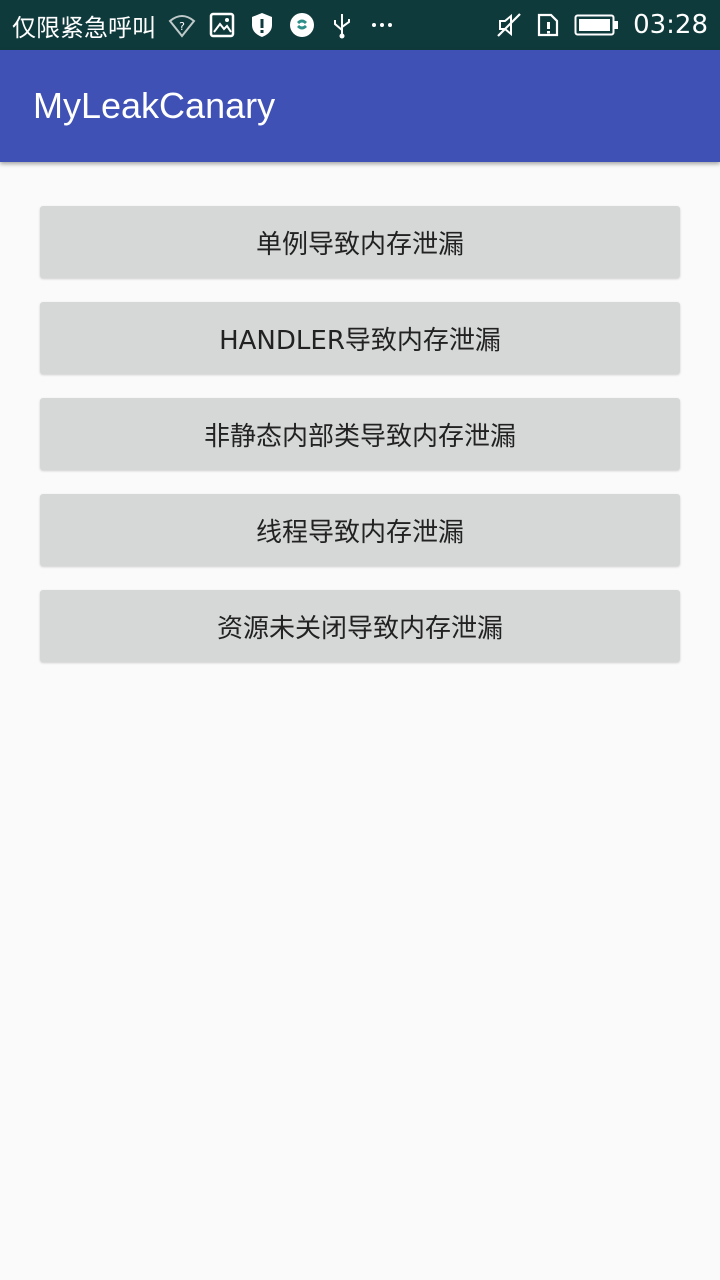  What do you see at coordinates (360, 106) in the screenshot?
I see `app-bar: MyLeakCanary` at bounding box center [360, 106].